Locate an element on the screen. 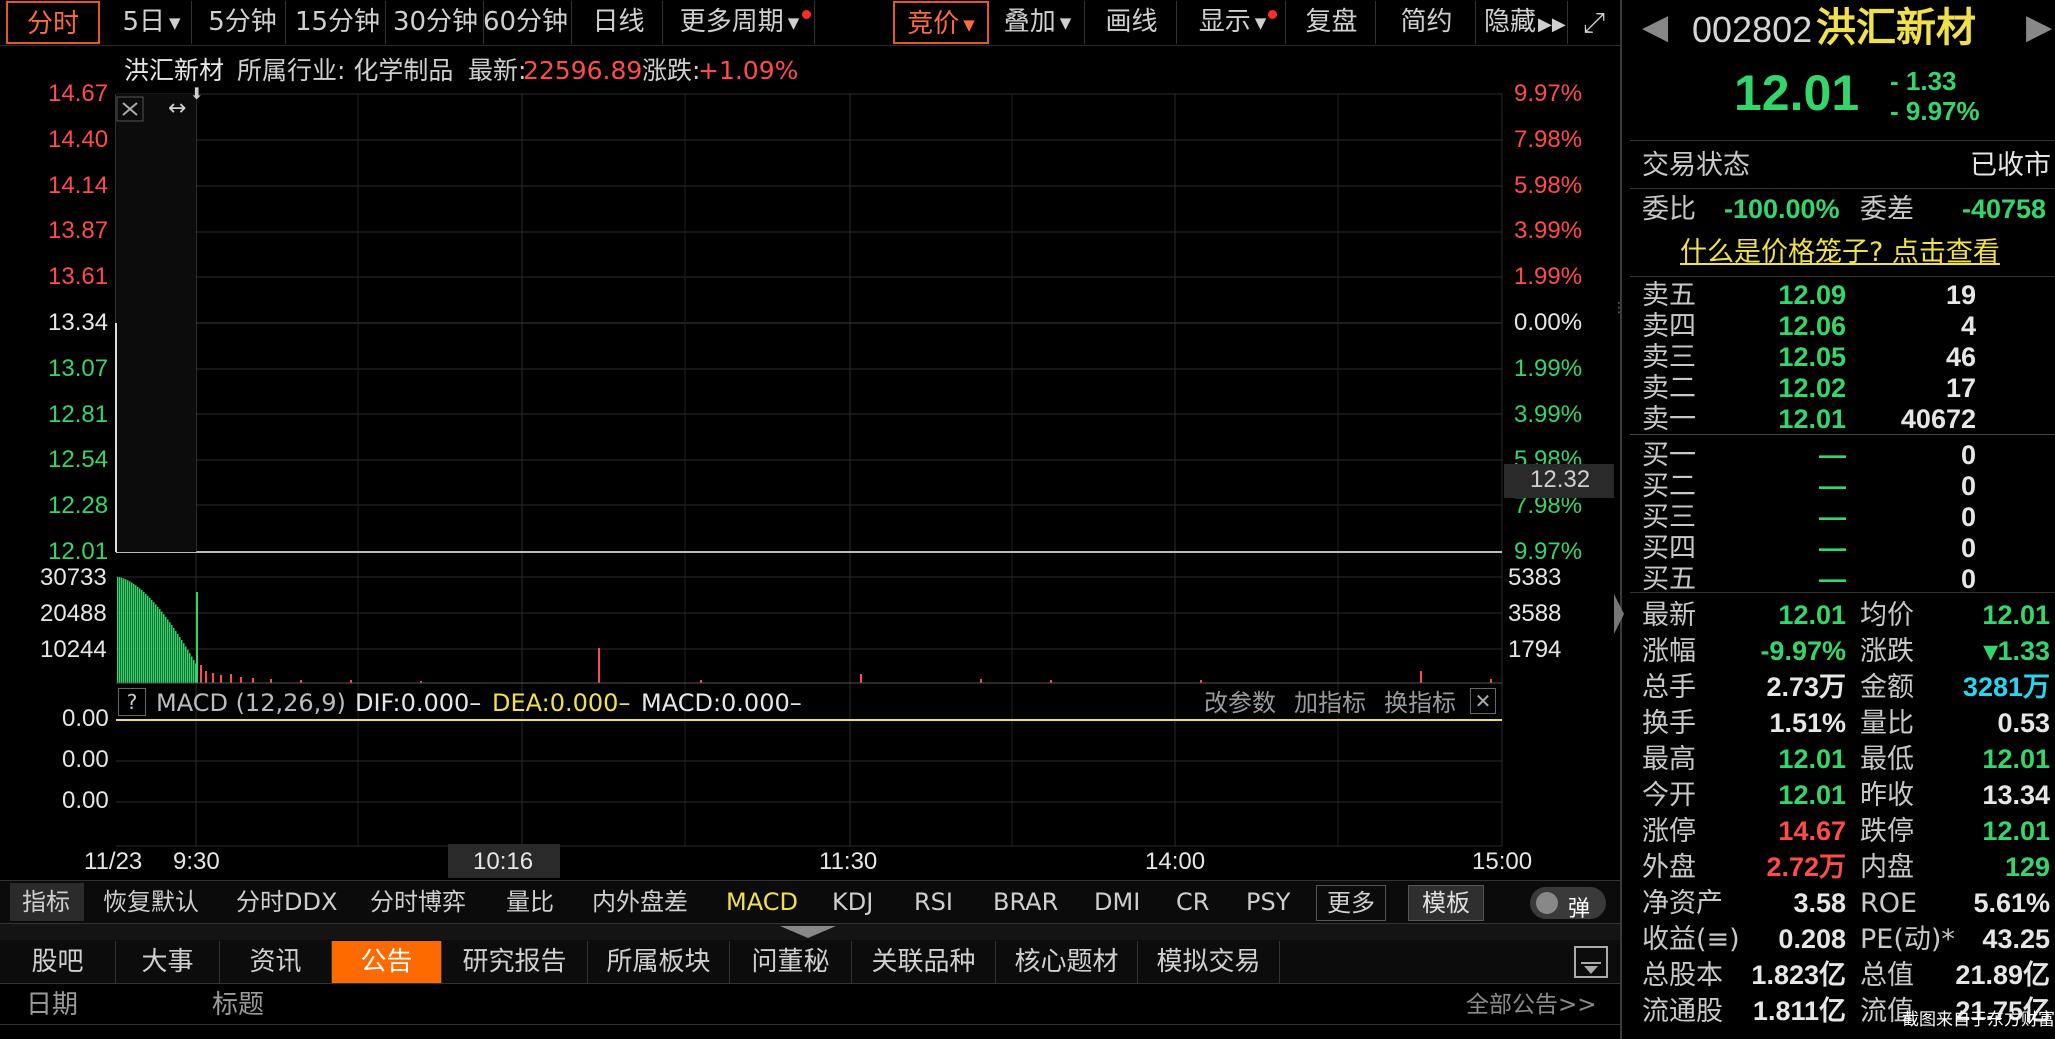 The width and height of the screenshot is (2055, 1039). weicha-label: 委差 is located at coordinates (1887, 209).